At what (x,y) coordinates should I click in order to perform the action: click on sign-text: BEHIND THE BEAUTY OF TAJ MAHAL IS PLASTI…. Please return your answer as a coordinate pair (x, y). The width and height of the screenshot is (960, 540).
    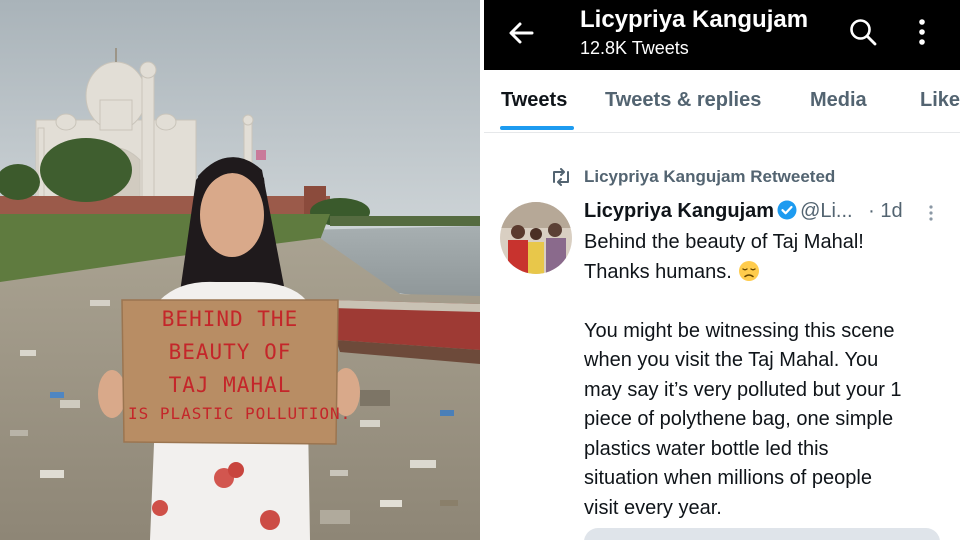
    Looking at the image, I should click on (238, 364).